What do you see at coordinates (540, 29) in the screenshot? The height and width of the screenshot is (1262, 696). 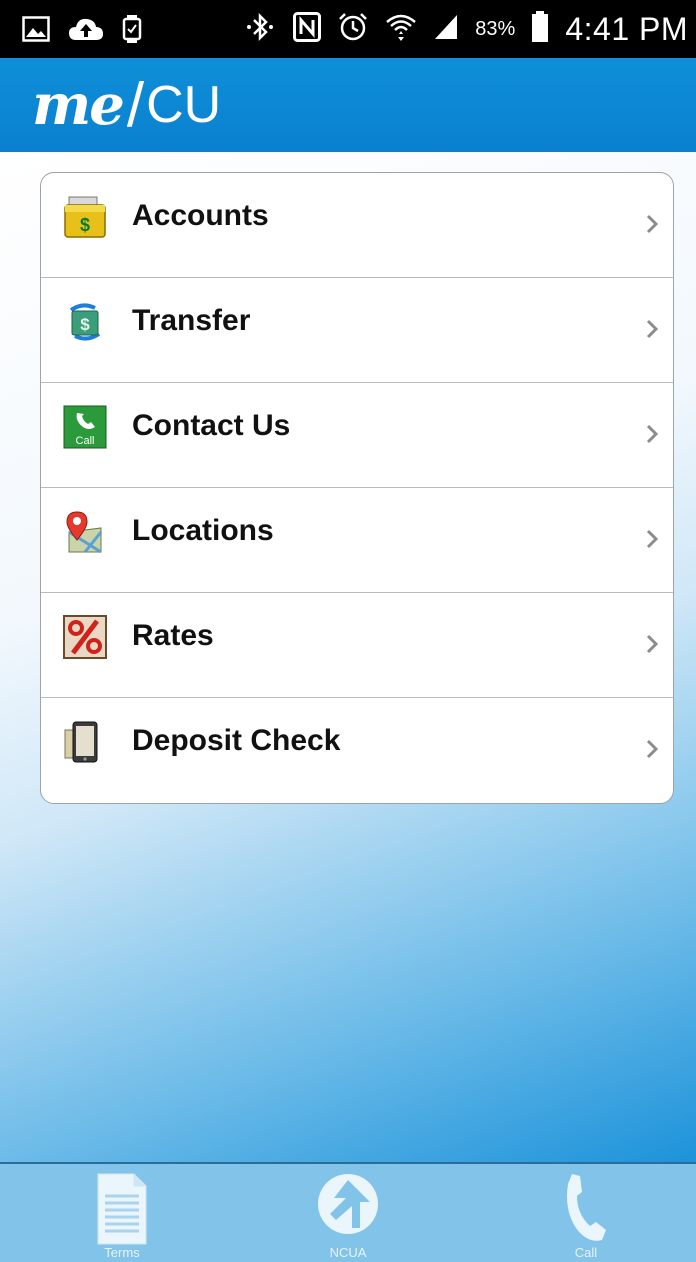 I see `battery-icon` at bounding box center [540, 29].